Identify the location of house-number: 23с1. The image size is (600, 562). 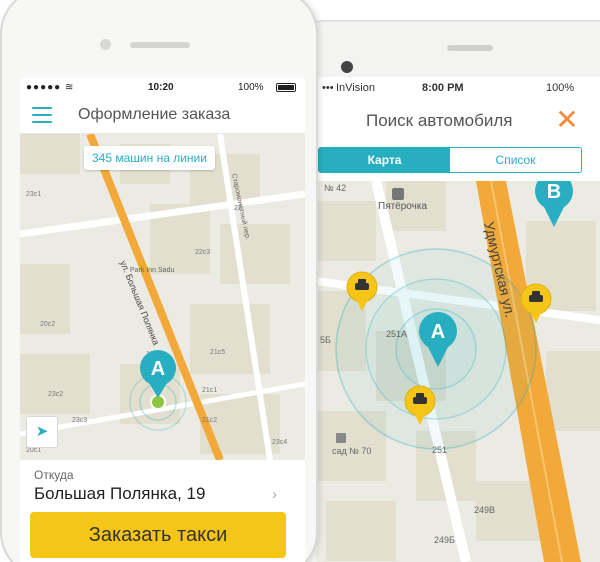
(33, 194).